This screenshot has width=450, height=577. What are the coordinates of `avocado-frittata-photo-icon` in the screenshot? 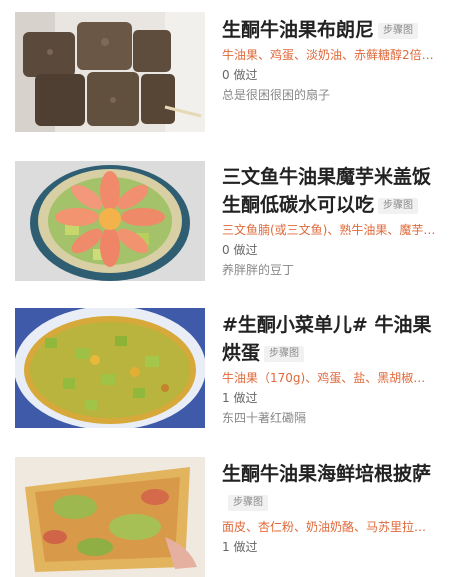 It's located at (110, 368).